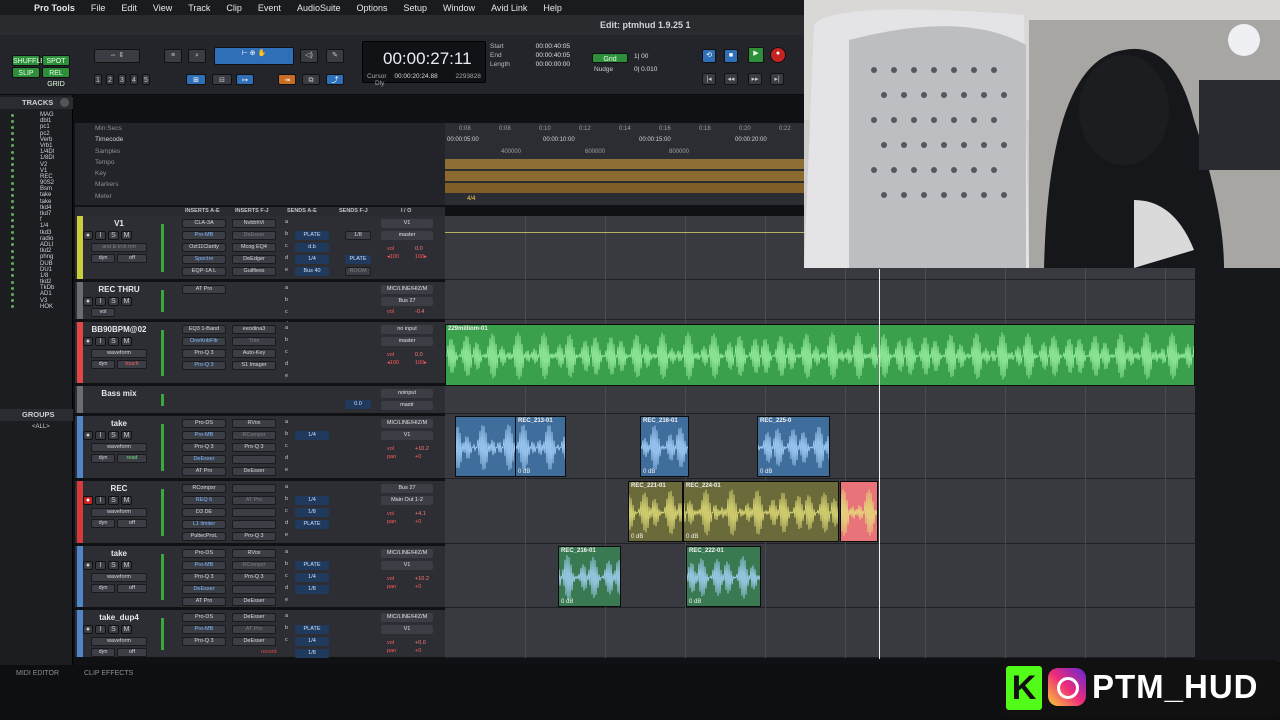 The height and width of the screenshot is (720, 1280). What do you see at coordinates (254, 56) in the screenshot?
I see `edit-tools-group: ⊢ ⊕ ✋` at bounding box center [254, 56].